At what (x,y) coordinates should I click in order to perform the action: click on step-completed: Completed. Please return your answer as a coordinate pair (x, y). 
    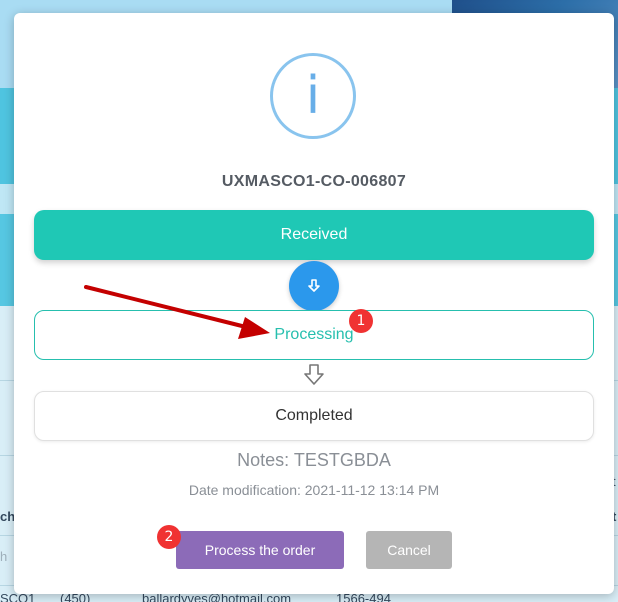
    Looking at the image, I should click on (314, 416).